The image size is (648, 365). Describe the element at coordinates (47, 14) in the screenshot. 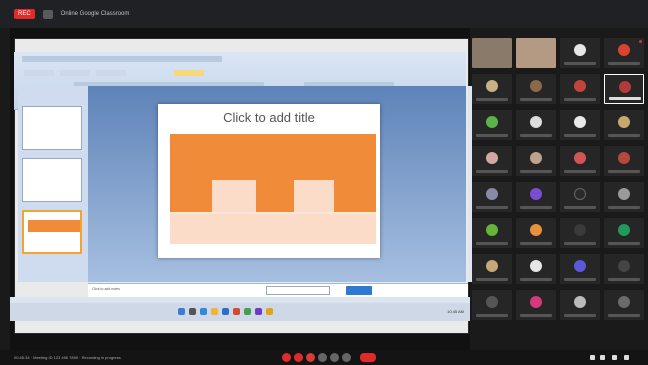

I see `home-icon` at that location.